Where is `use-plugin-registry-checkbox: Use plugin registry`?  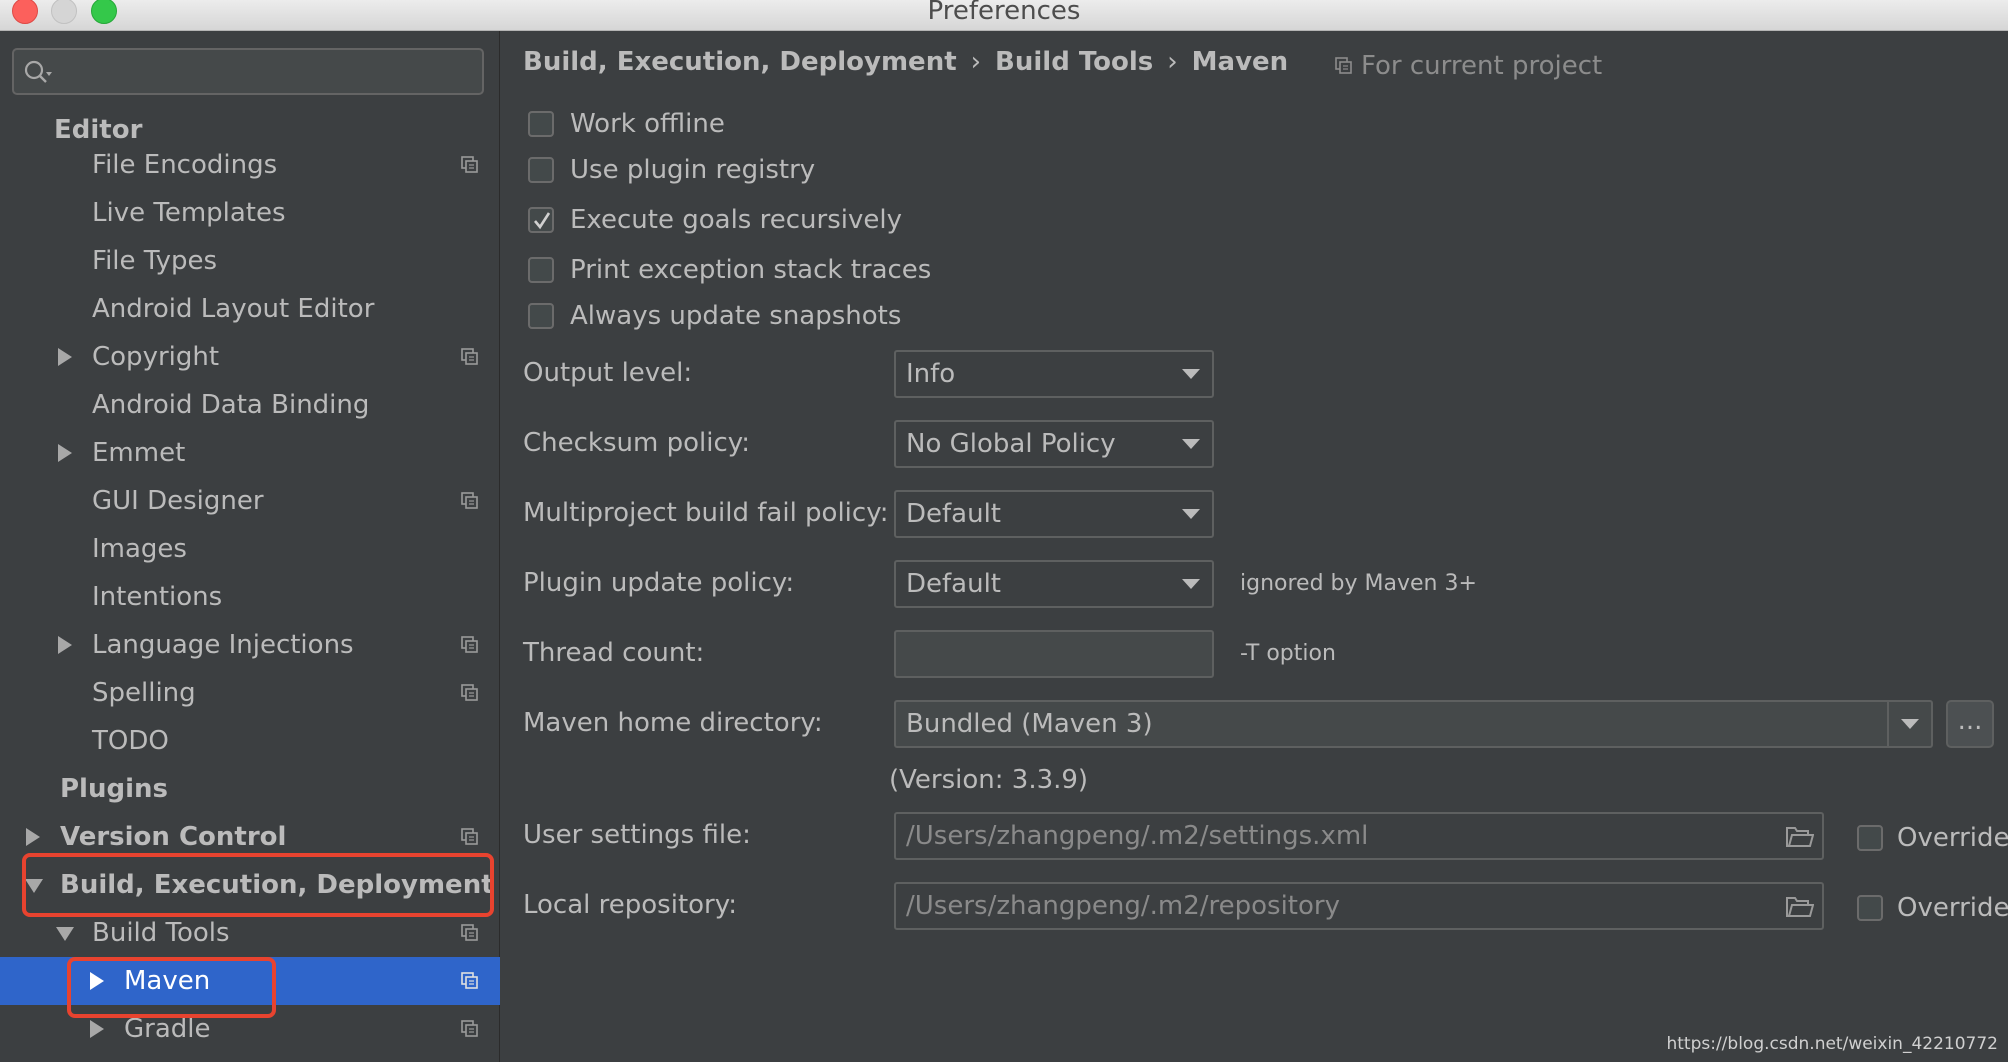 use-plugin-registry-checkbox: Use plugin registry is located at coordinates (671, 170).